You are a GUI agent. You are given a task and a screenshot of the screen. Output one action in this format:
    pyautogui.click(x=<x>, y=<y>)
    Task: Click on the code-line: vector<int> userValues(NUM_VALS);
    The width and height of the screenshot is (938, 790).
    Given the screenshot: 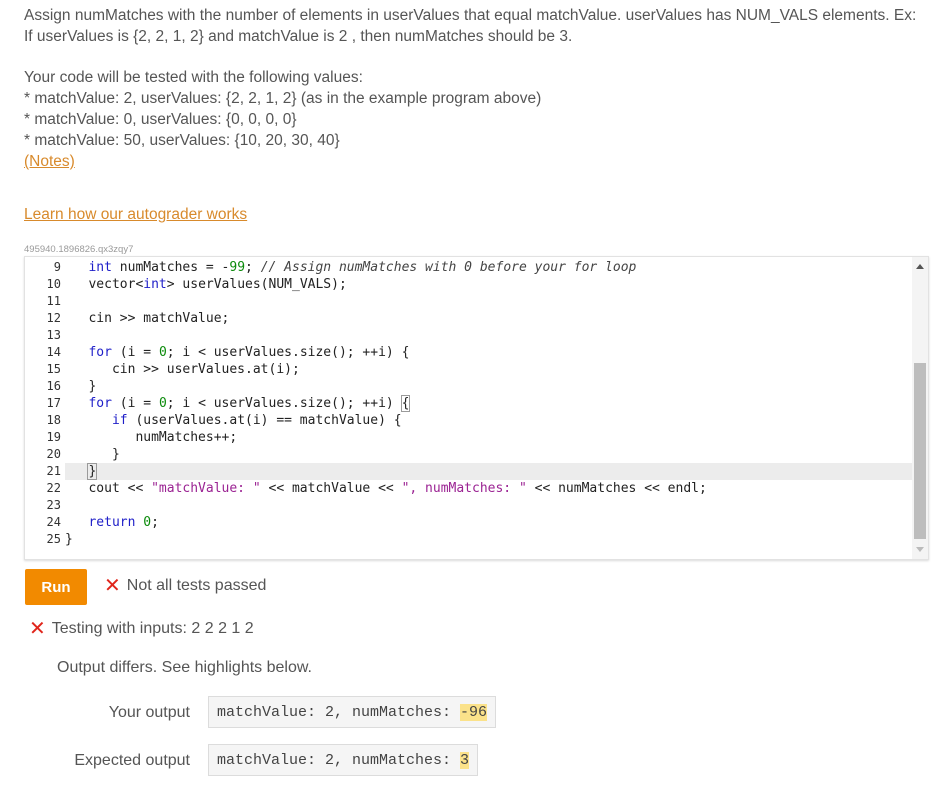 What is the action you would take?
    pyautogui.click(x=488, y=284)
    